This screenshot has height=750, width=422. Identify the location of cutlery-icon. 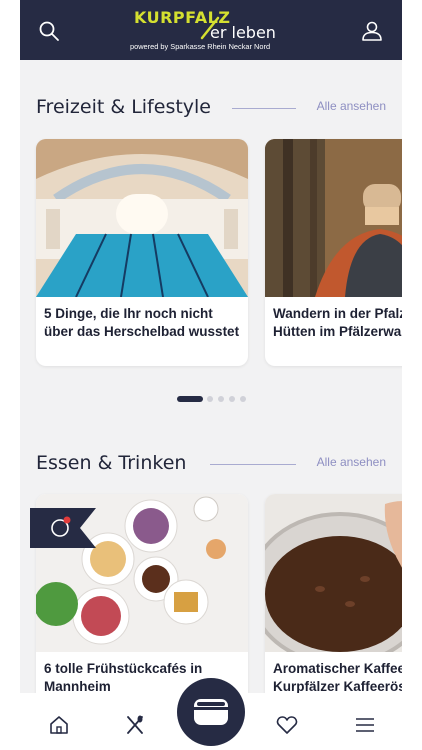
(135, 725).